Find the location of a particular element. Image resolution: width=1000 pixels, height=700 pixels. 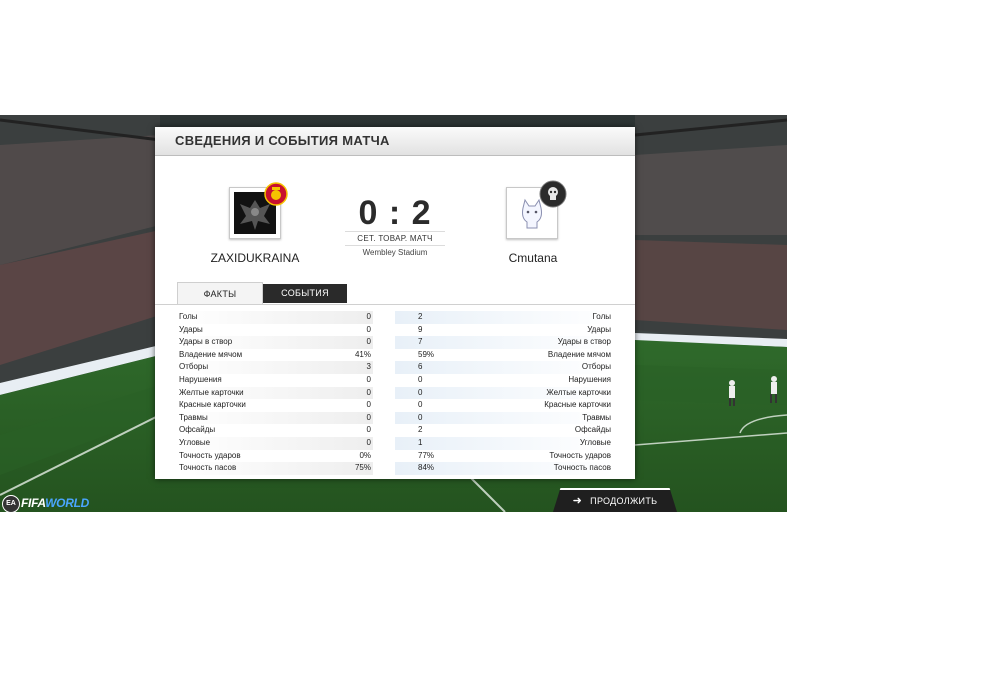

stat-label-away: Точность пасов is located at coordinates (582, 468).